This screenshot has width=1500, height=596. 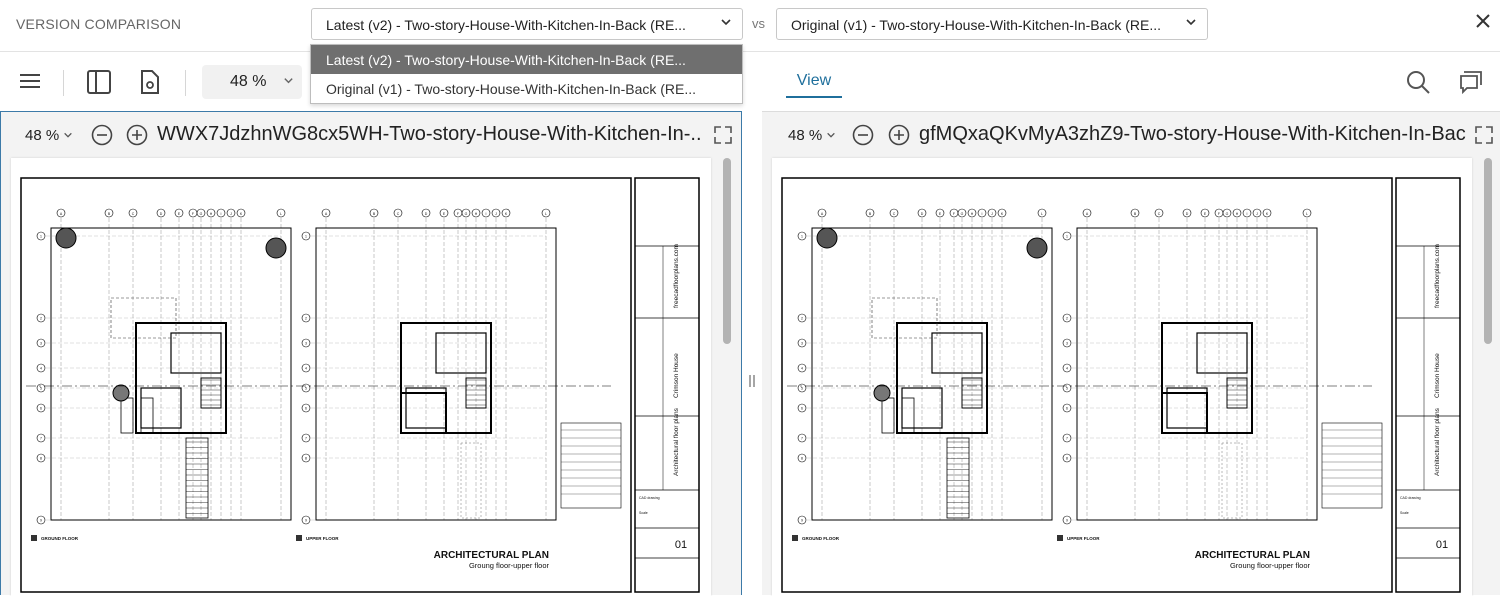 I want to click on drawing-name-label: Architectural floor plans, so click(x=676, y=441).